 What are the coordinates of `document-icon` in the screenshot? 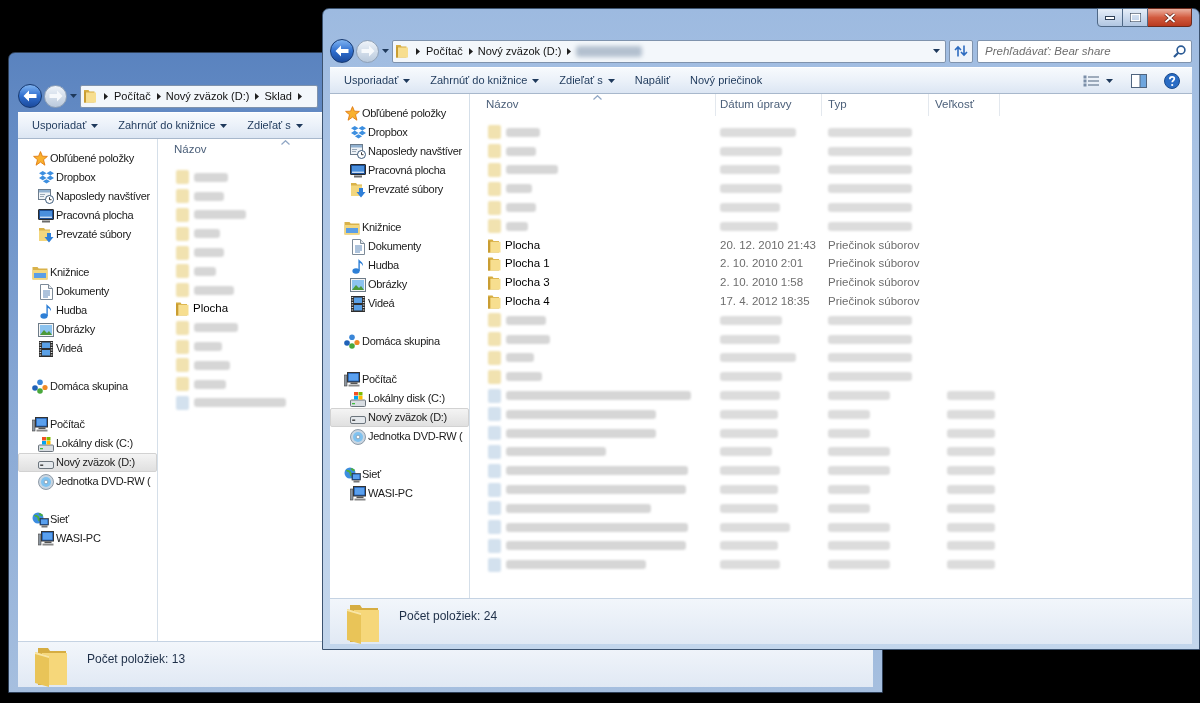 It's located at (358, 246).